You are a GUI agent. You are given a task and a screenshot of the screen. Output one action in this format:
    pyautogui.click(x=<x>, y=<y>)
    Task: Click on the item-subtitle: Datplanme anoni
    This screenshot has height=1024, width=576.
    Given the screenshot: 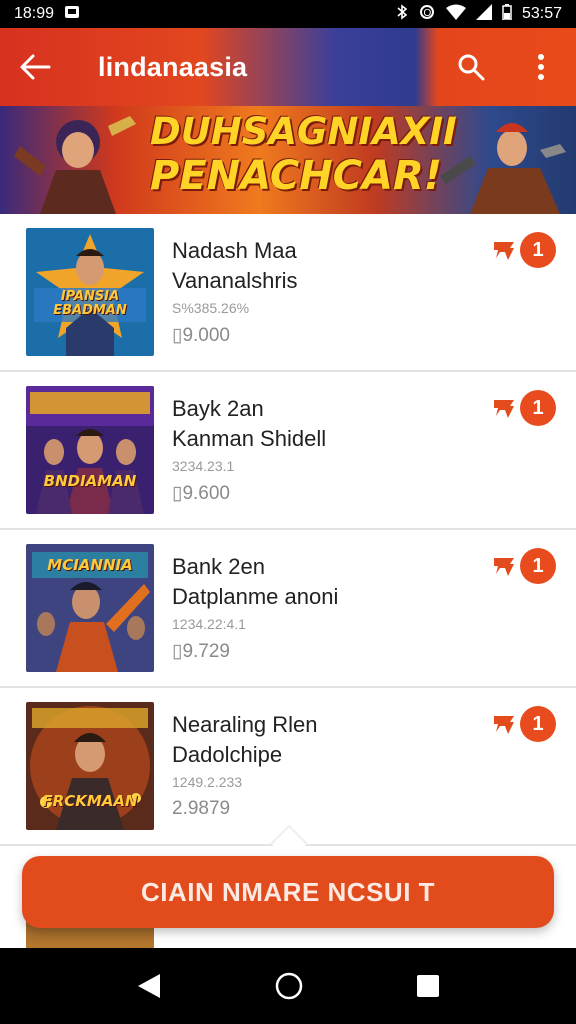 What is the action you would take?
    pyautogui.click(x=255, y=596)
    